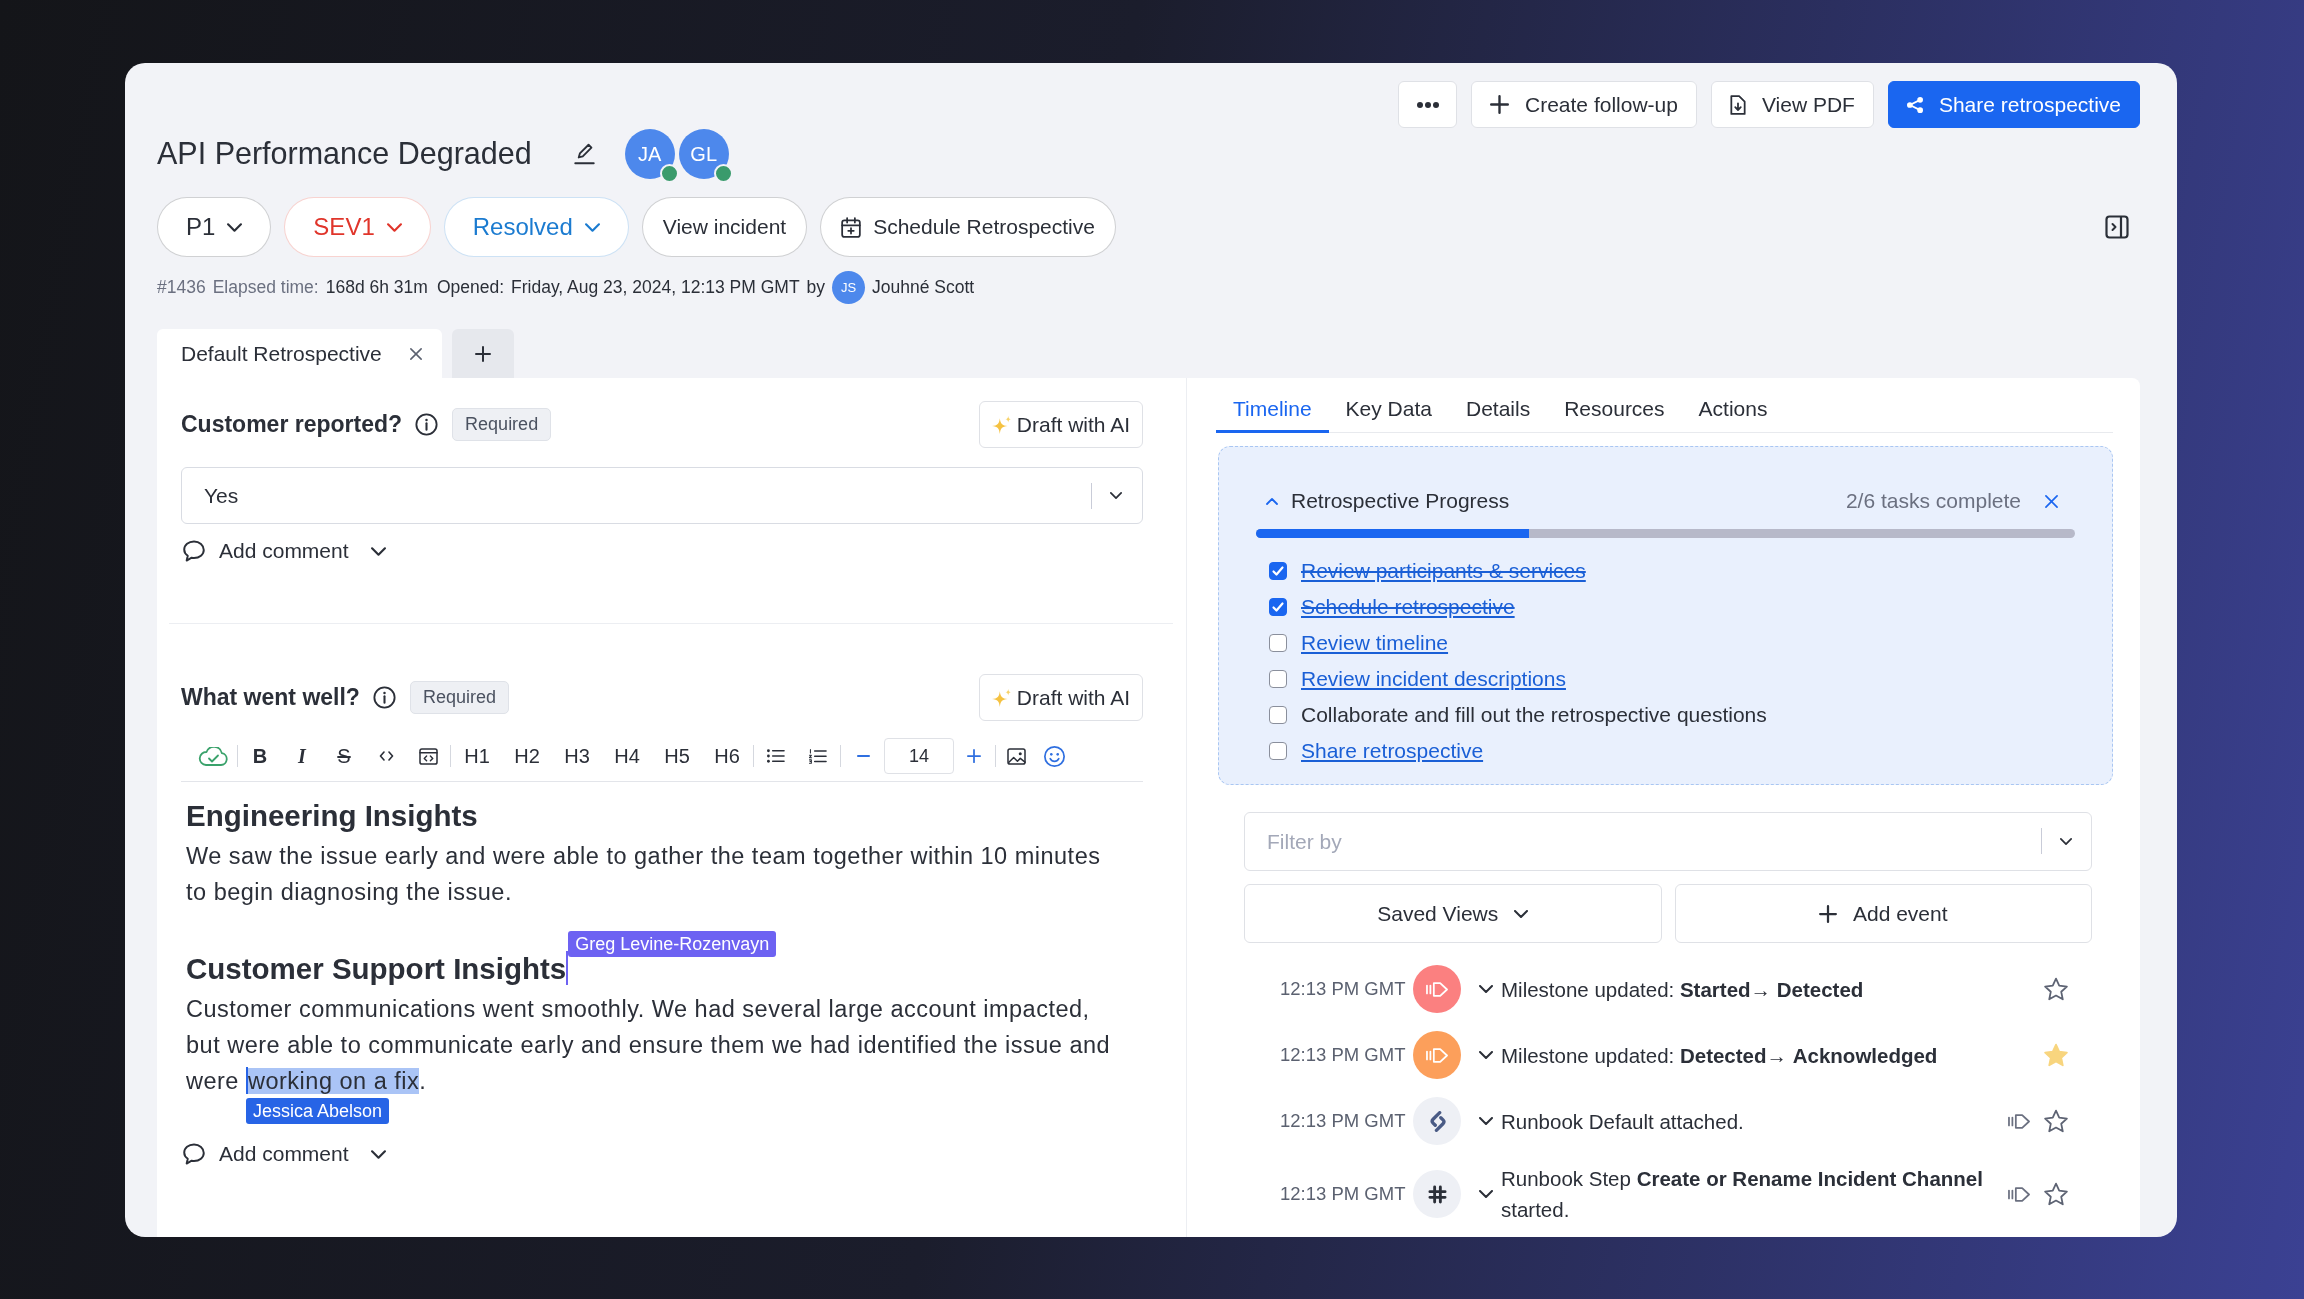 The width and height of the screenshot is (2304, 1299). What do you see at coordinates (299, 353) in the screenshot?
I see `retrospective-tab: Default Retrospective` at bounding box center [299, 353].